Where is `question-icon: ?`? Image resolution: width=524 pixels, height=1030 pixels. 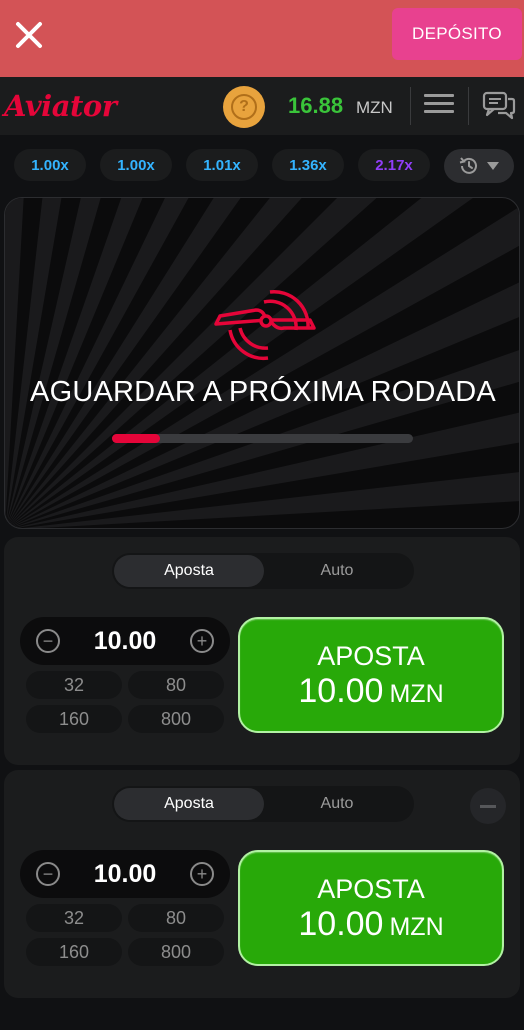
question-icon: ? is located at coordinates (244, 107).